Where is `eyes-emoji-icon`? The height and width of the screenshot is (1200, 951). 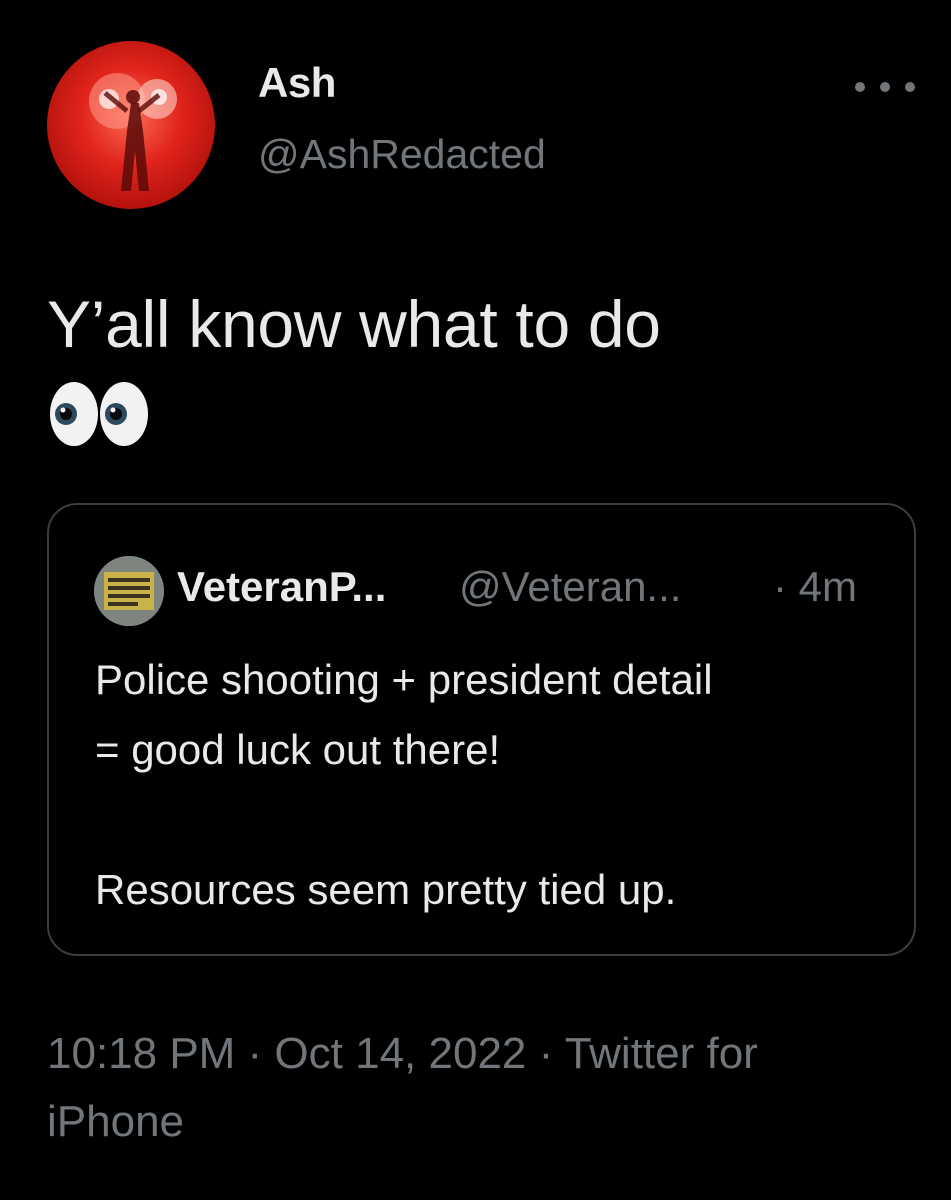 eyes-emoji-icon is located at coordinates (99, 413).